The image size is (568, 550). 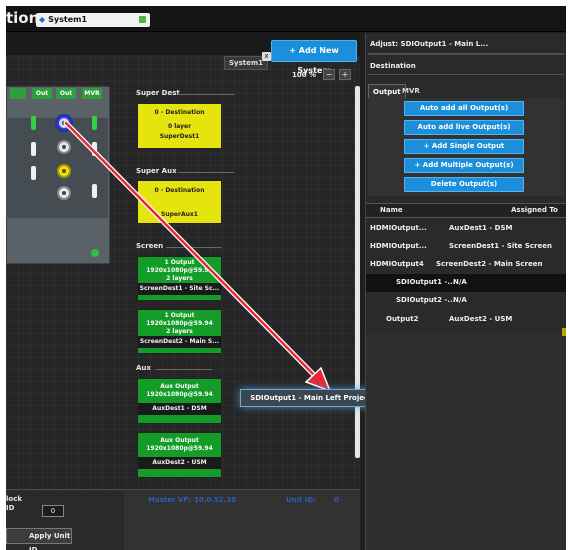 I want to click on resize-handle-icon, so click(x=564, y=332).